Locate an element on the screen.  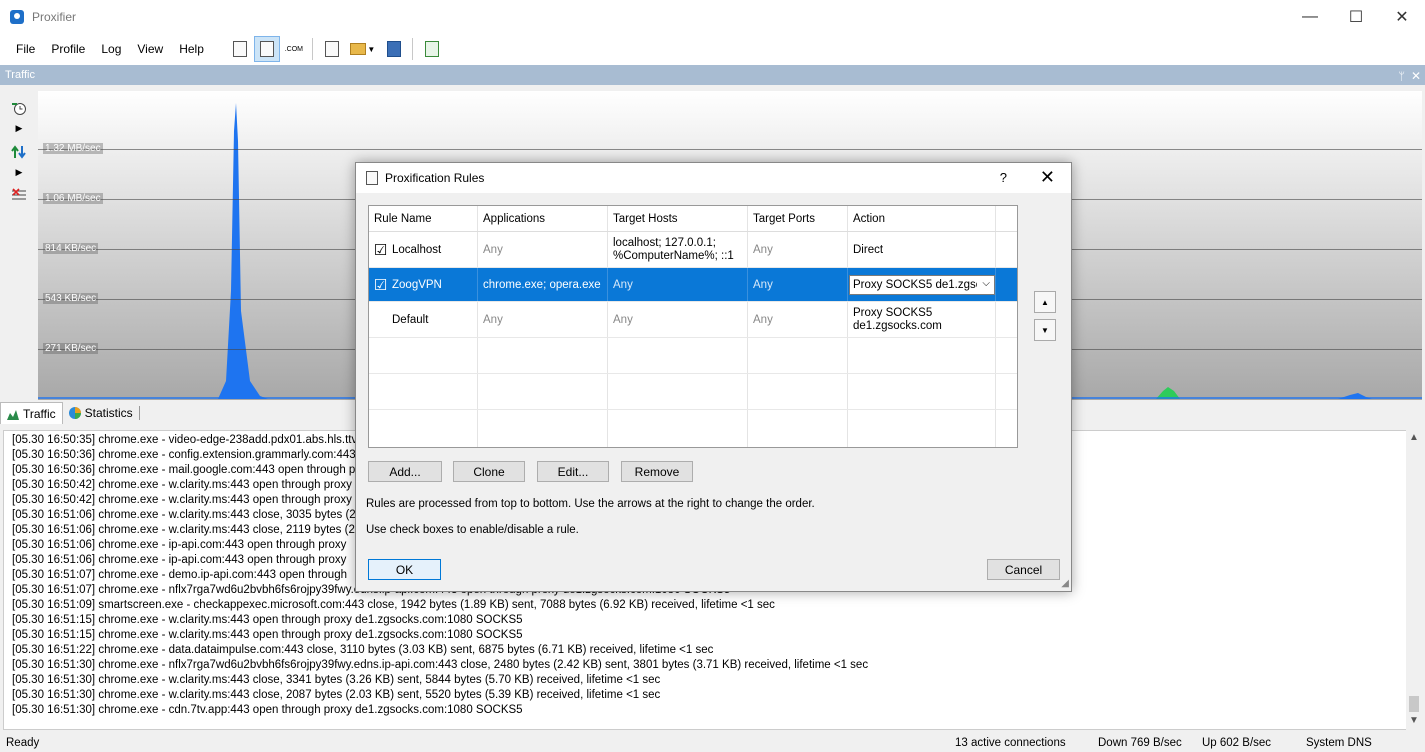
minimize-button: — is located at coordinates (1310, 16).